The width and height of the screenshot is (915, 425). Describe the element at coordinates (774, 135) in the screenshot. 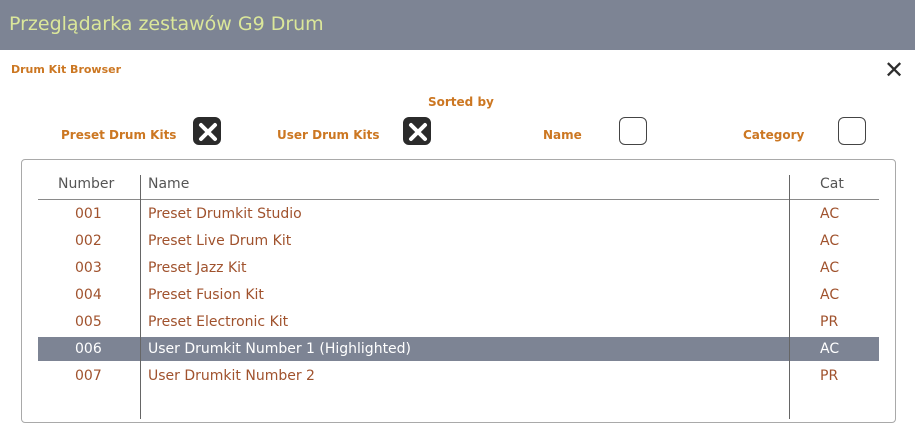

I see `sort-category-label: Category` at that location.